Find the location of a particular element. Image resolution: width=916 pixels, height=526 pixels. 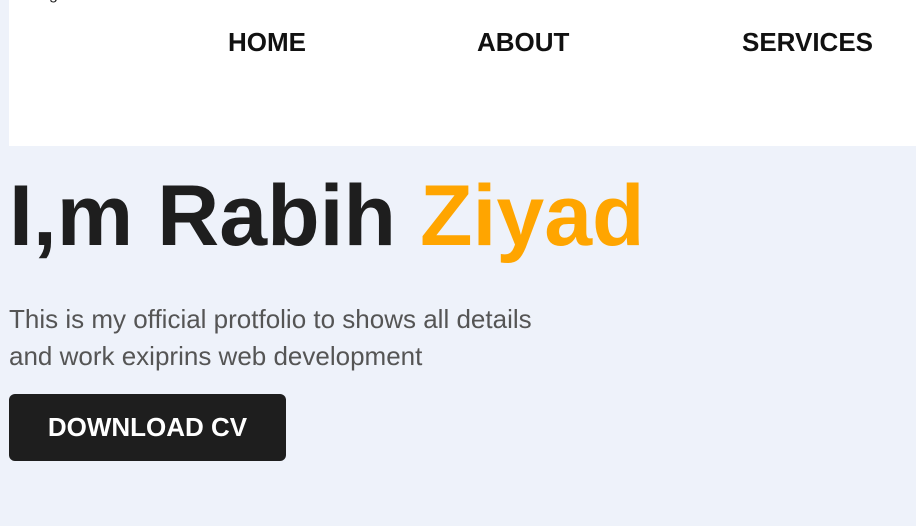

hero-title: I,m Rabih Ziyad is located at coordinates (327, 216).